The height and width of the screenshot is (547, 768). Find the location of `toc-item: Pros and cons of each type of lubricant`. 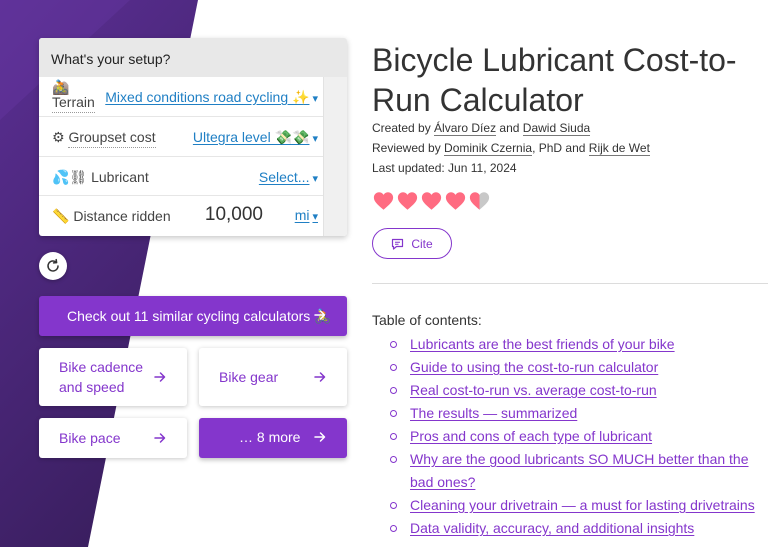

toc-item: Pros and cons of each type of lubricant is located at coordinates (575, 436).